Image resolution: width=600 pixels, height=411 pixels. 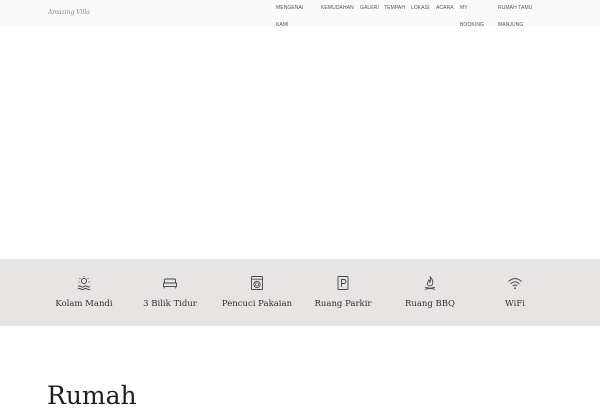 I want to click on amenity-label: WiFi, so click(x=515, y=304).